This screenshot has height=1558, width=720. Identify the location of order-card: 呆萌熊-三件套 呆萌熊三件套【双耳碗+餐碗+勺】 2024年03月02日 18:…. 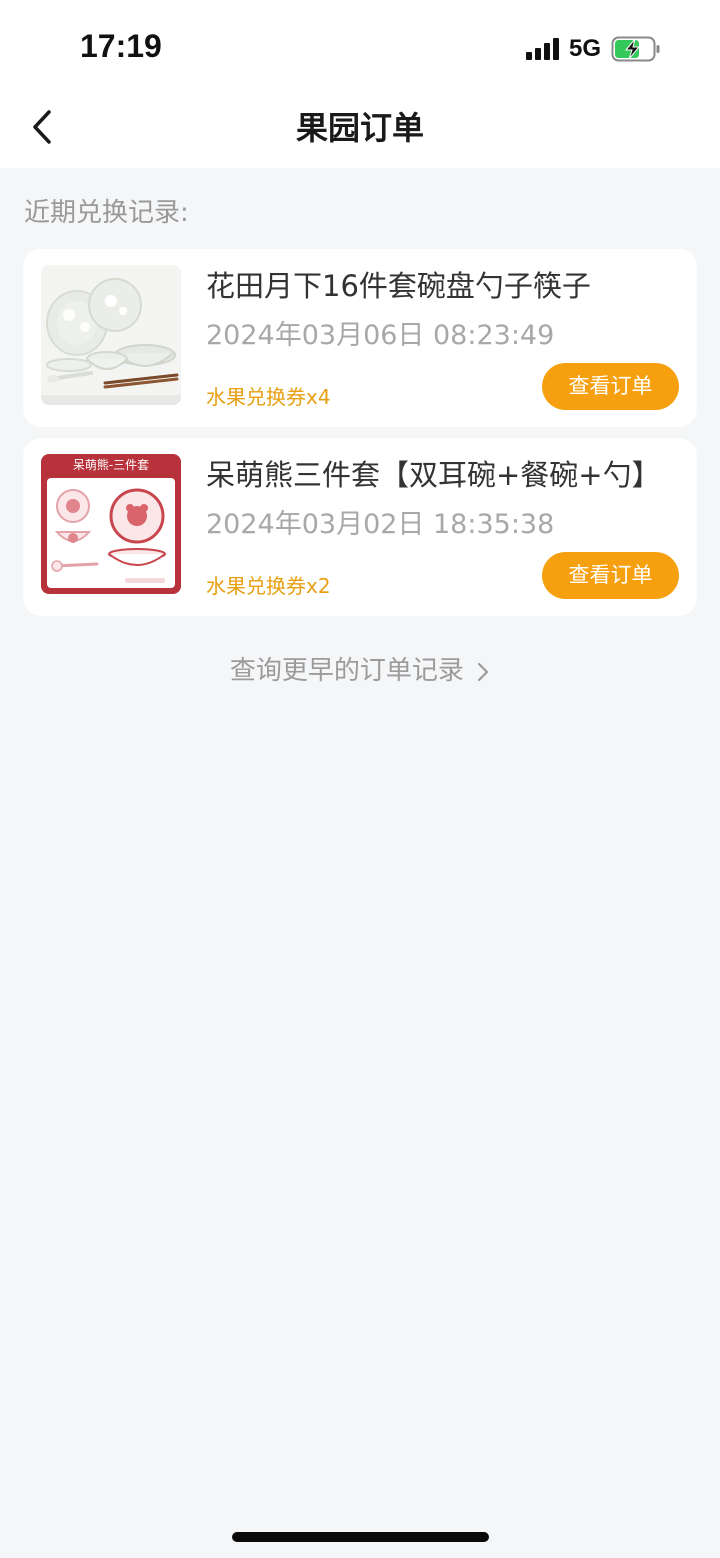
(360, 527).